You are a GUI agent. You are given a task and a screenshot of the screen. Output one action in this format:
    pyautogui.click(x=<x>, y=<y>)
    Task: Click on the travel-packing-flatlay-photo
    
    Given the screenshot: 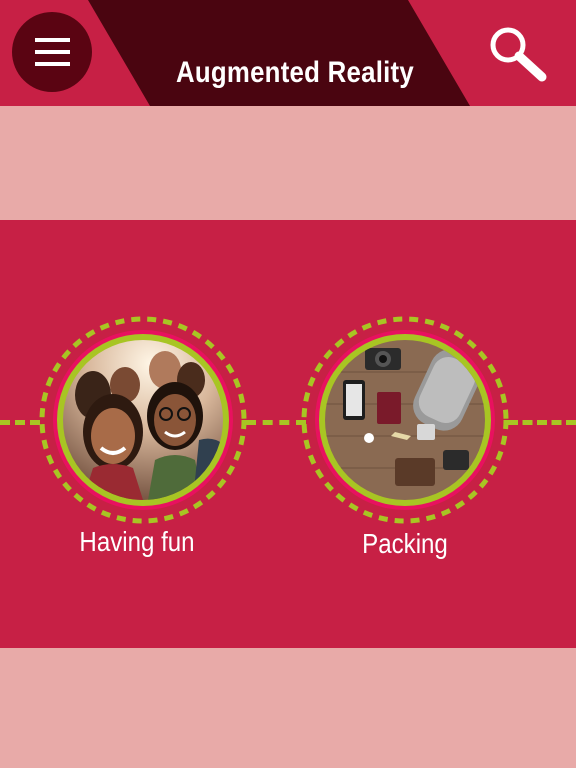 What is the action you would take?
    pyautogui.click(x=405, y=420)
    